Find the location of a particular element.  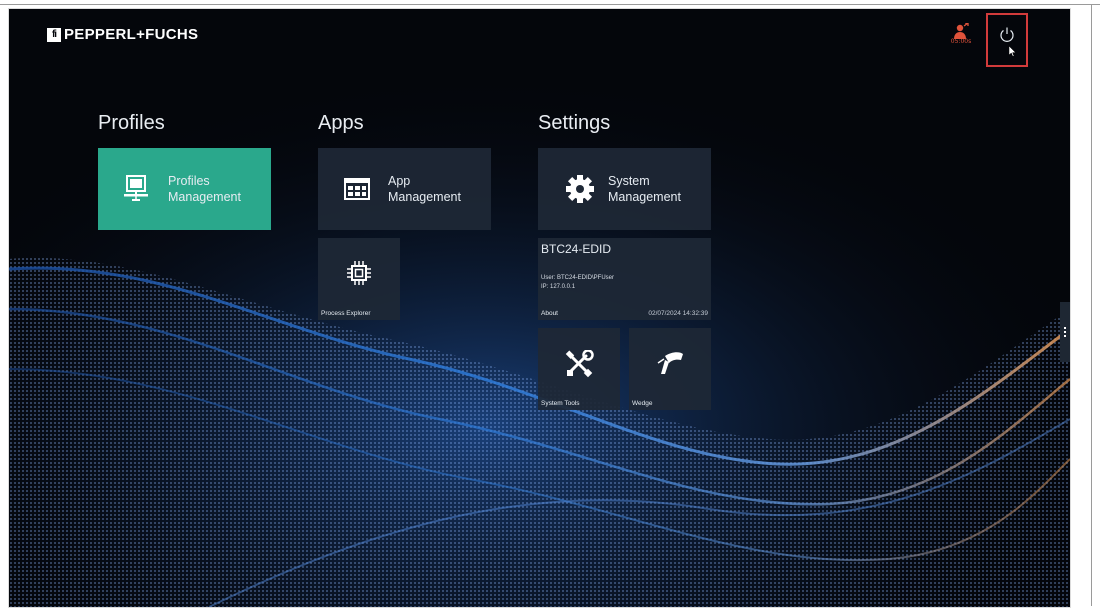

mouse-cursor-icon is located at coordinates (1013, 51).